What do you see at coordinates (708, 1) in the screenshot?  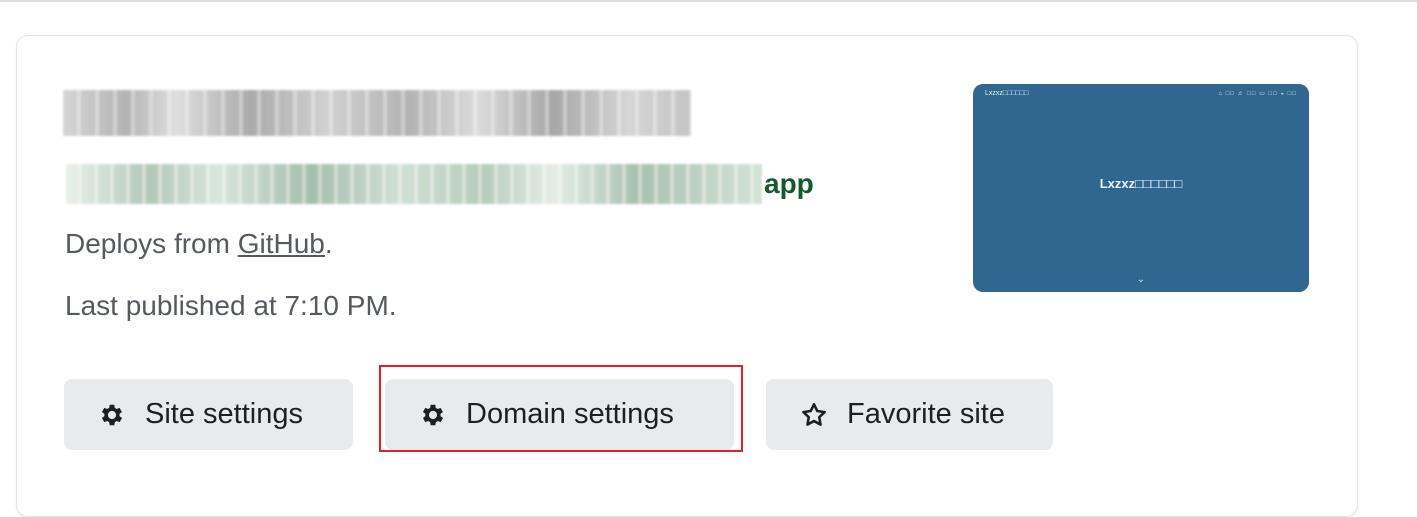 I see `top-divider` at bounding box center [708, 1].